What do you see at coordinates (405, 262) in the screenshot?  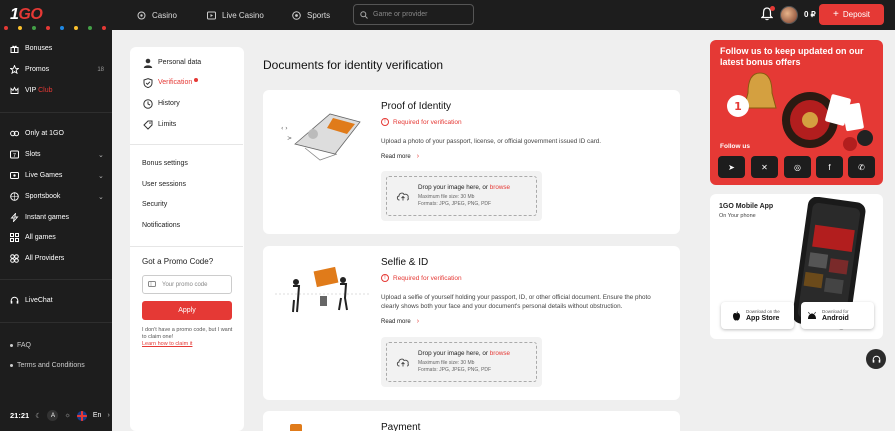 I see `section-title: Selfie & ID` at bounding box center [405, 262].